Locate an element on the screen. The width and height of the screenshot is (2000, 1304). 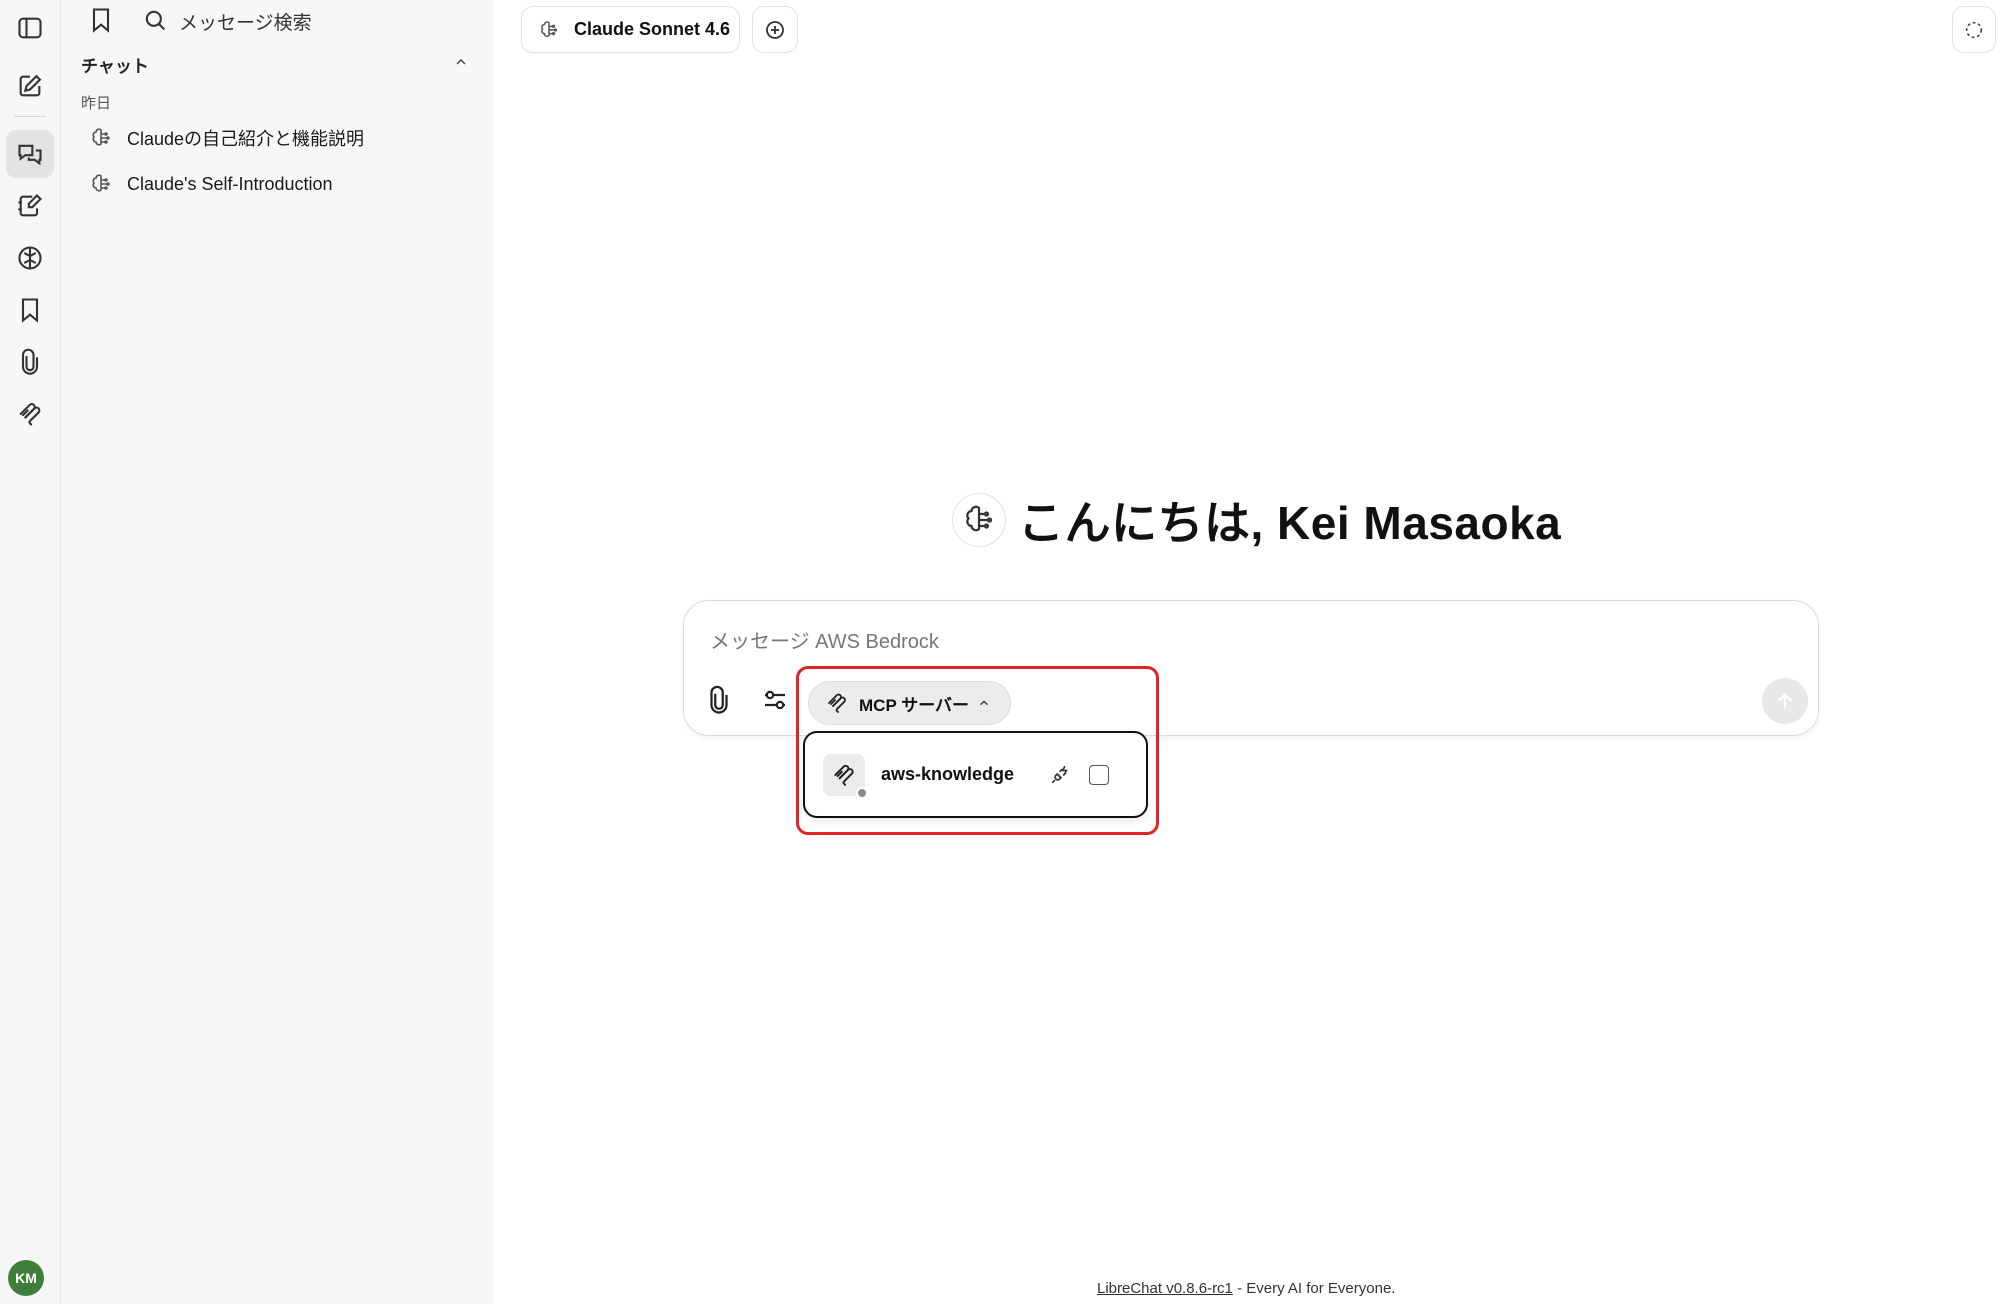
toggle-sidebar-button is located at coordinates (30, 28).